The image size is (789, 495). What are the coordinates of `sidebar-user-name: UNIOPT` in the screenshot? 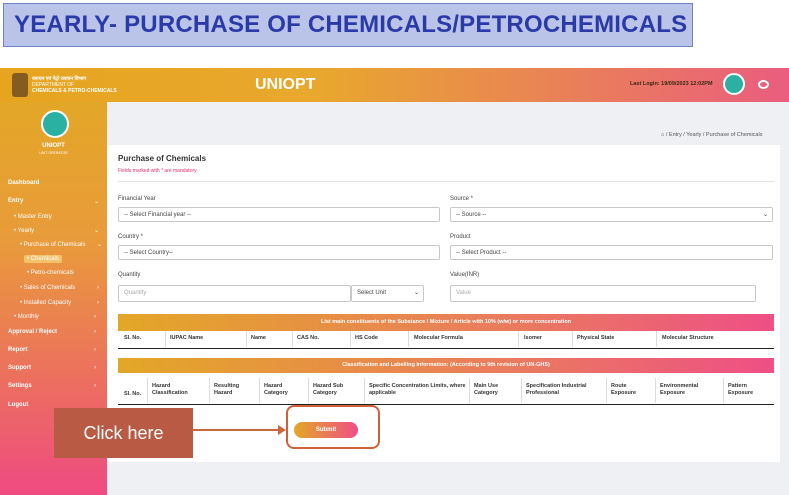 It's located at (53, 146).